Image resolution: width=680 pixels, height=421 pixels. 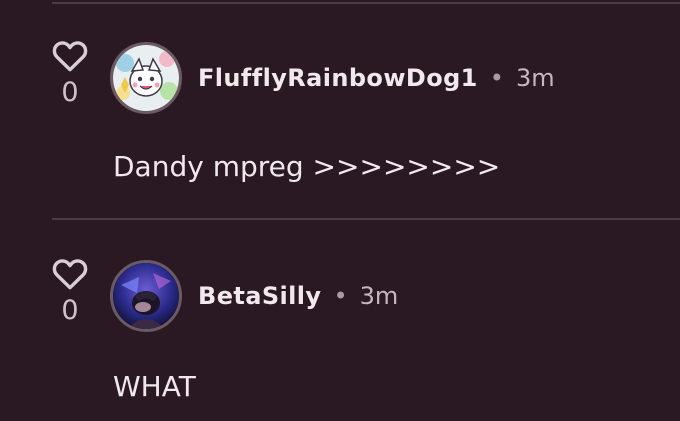 I want to click on comment-text: WHAT, so click(x=154, y=386).